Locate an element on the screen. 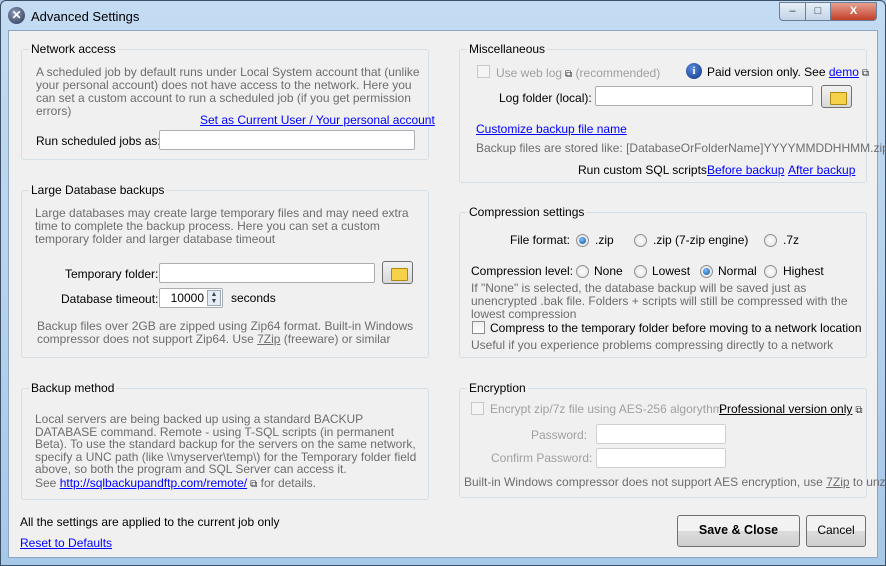 The height and width of the screenshot is (566, 886). compression-level-label: Compression level: is located at coordinates (522, 271).